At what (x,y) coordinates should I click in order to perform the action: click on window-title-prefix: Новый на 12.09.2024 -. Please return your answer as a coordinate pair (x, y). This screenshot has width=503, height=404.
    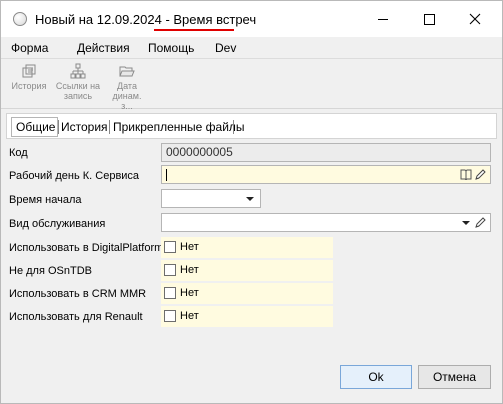
    Looking at the image, I should click on (104, 19).